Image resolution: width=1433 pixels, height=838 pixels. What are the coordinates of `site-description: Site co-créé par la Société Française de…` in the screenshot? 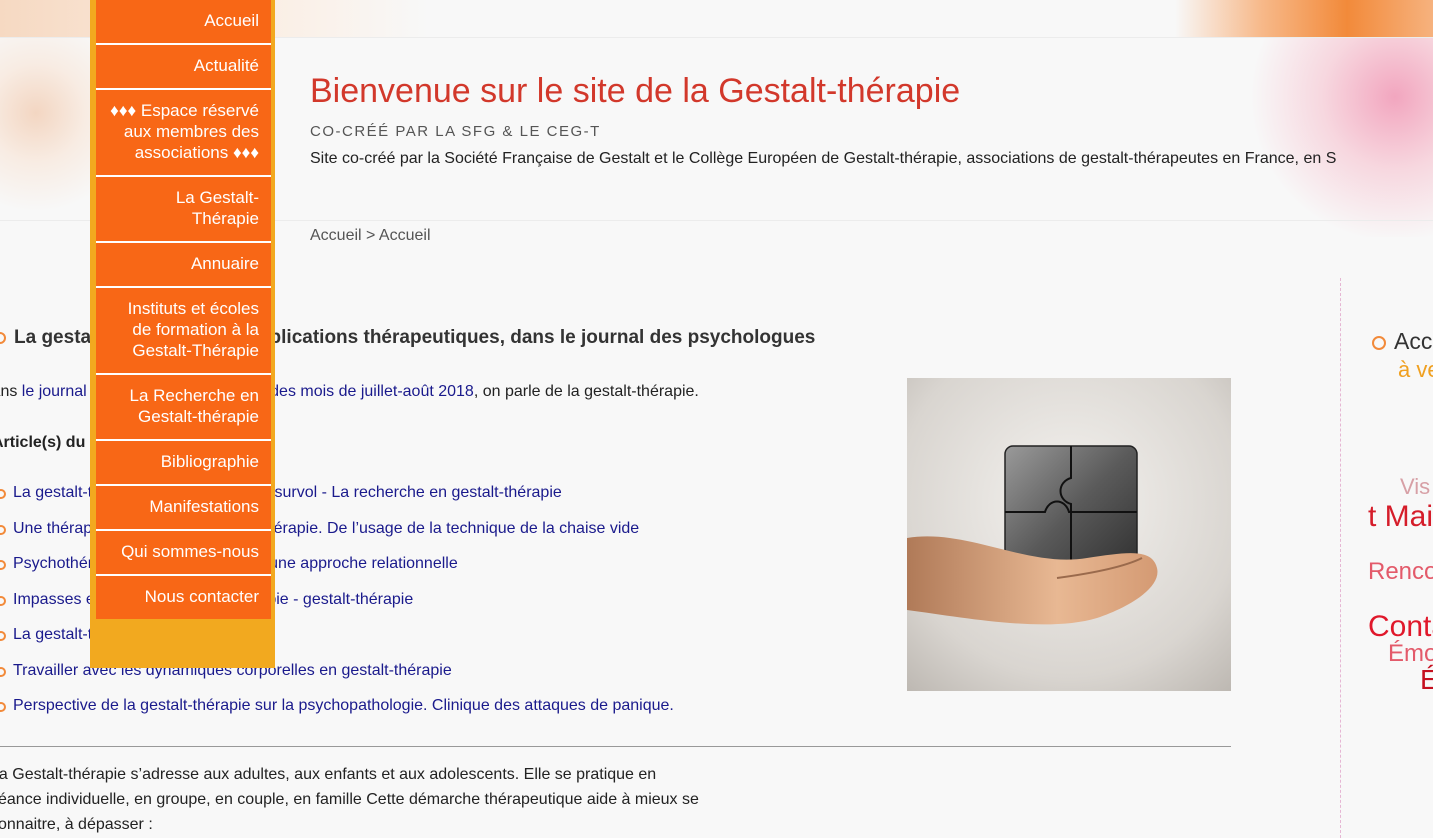 It's located at (823, 158).